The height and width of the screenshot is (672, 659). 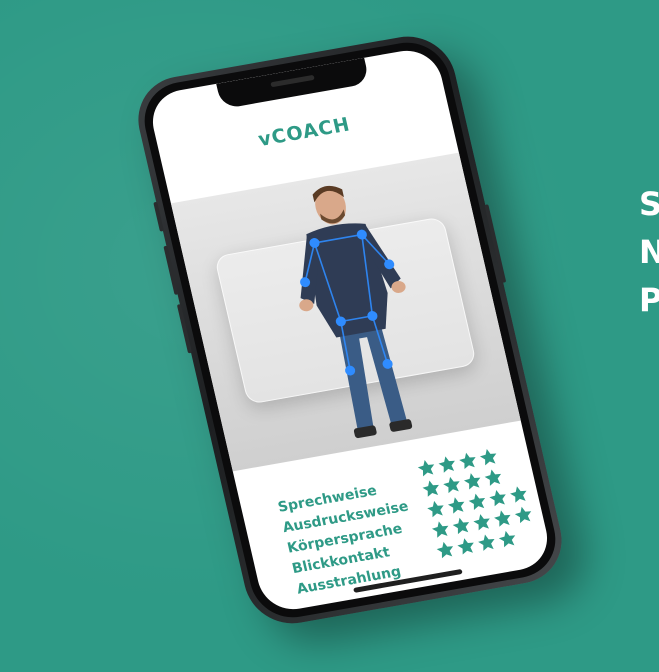 I want to click on app-title: vCOACH, so click(x=304, y=132).